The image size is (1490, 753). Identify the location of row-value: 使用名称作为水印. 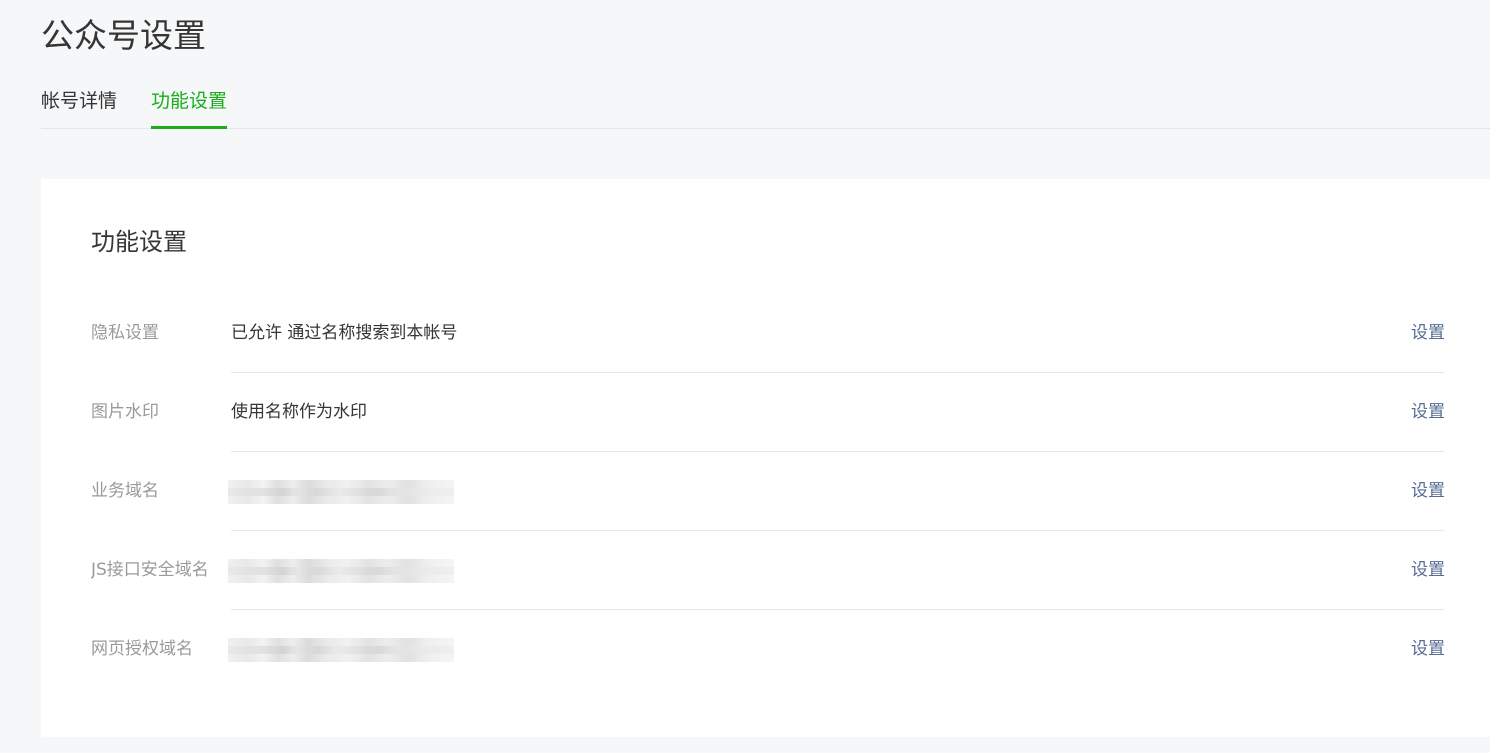
(299, 412).